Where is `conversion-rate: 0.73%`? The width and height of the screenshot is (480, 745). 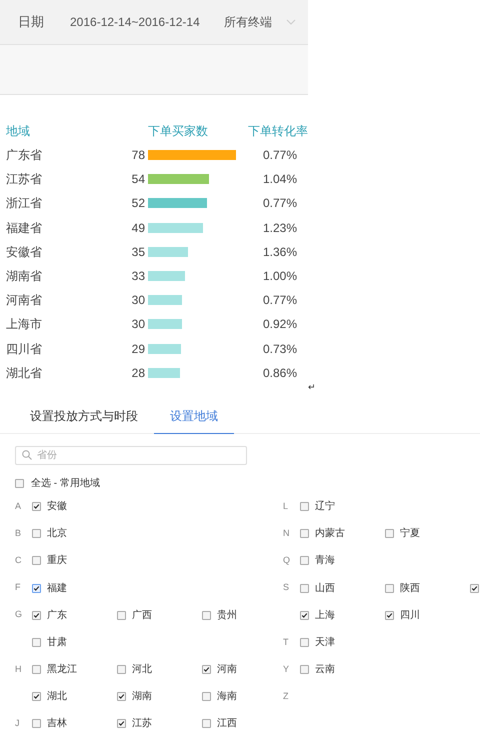 conversion-rate: 0.73% is located at coordinates (279, 349).